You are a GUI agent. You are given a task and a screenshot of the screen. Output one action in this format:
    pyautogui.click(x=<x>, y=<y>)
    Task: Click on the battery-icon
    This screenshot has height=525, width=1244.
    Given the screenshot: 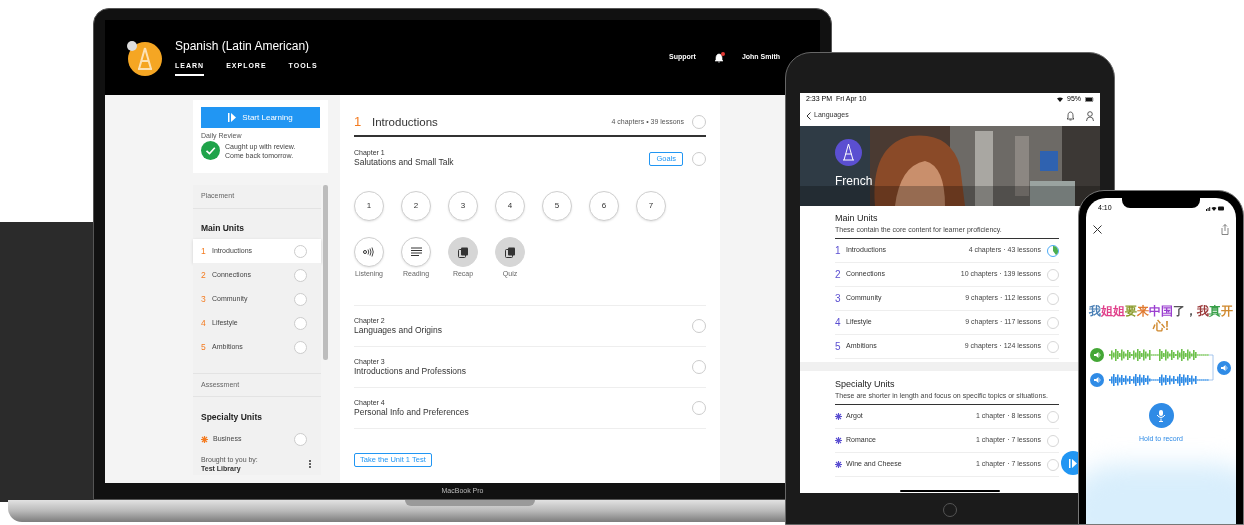 What is the action you would take?
    pyautogui.click(x=1089, y=99)
    